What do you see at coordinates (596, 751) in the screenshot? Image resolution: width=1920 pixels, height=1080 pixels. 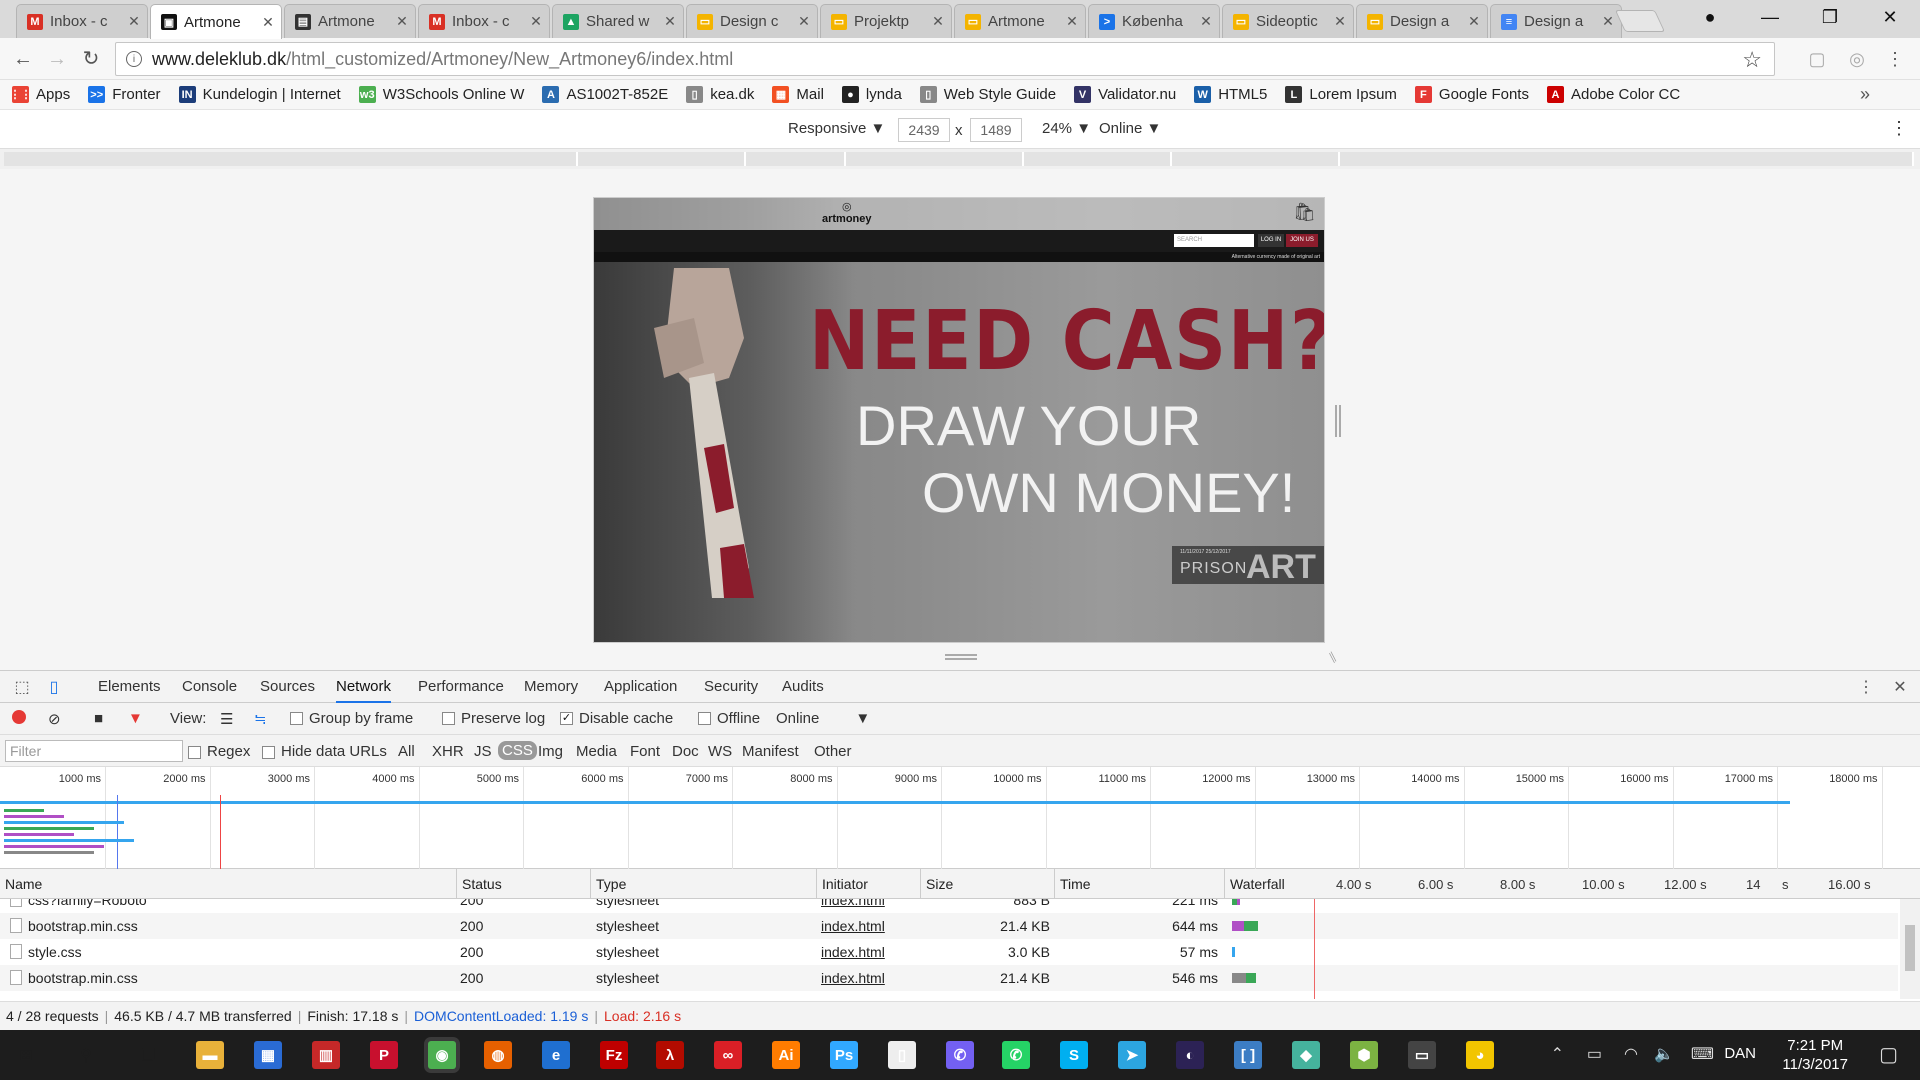 I see `filter-type-media: Media` at bounding box center [596, 751].